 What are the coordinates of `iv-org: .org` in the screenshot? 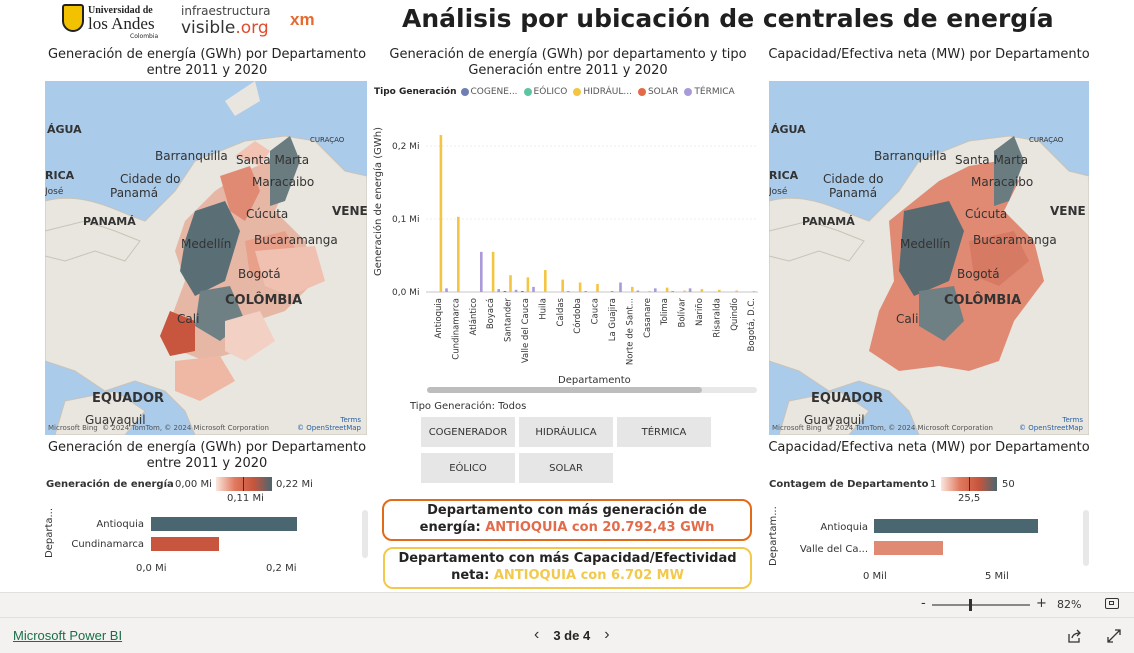 It's located at (252, 28).